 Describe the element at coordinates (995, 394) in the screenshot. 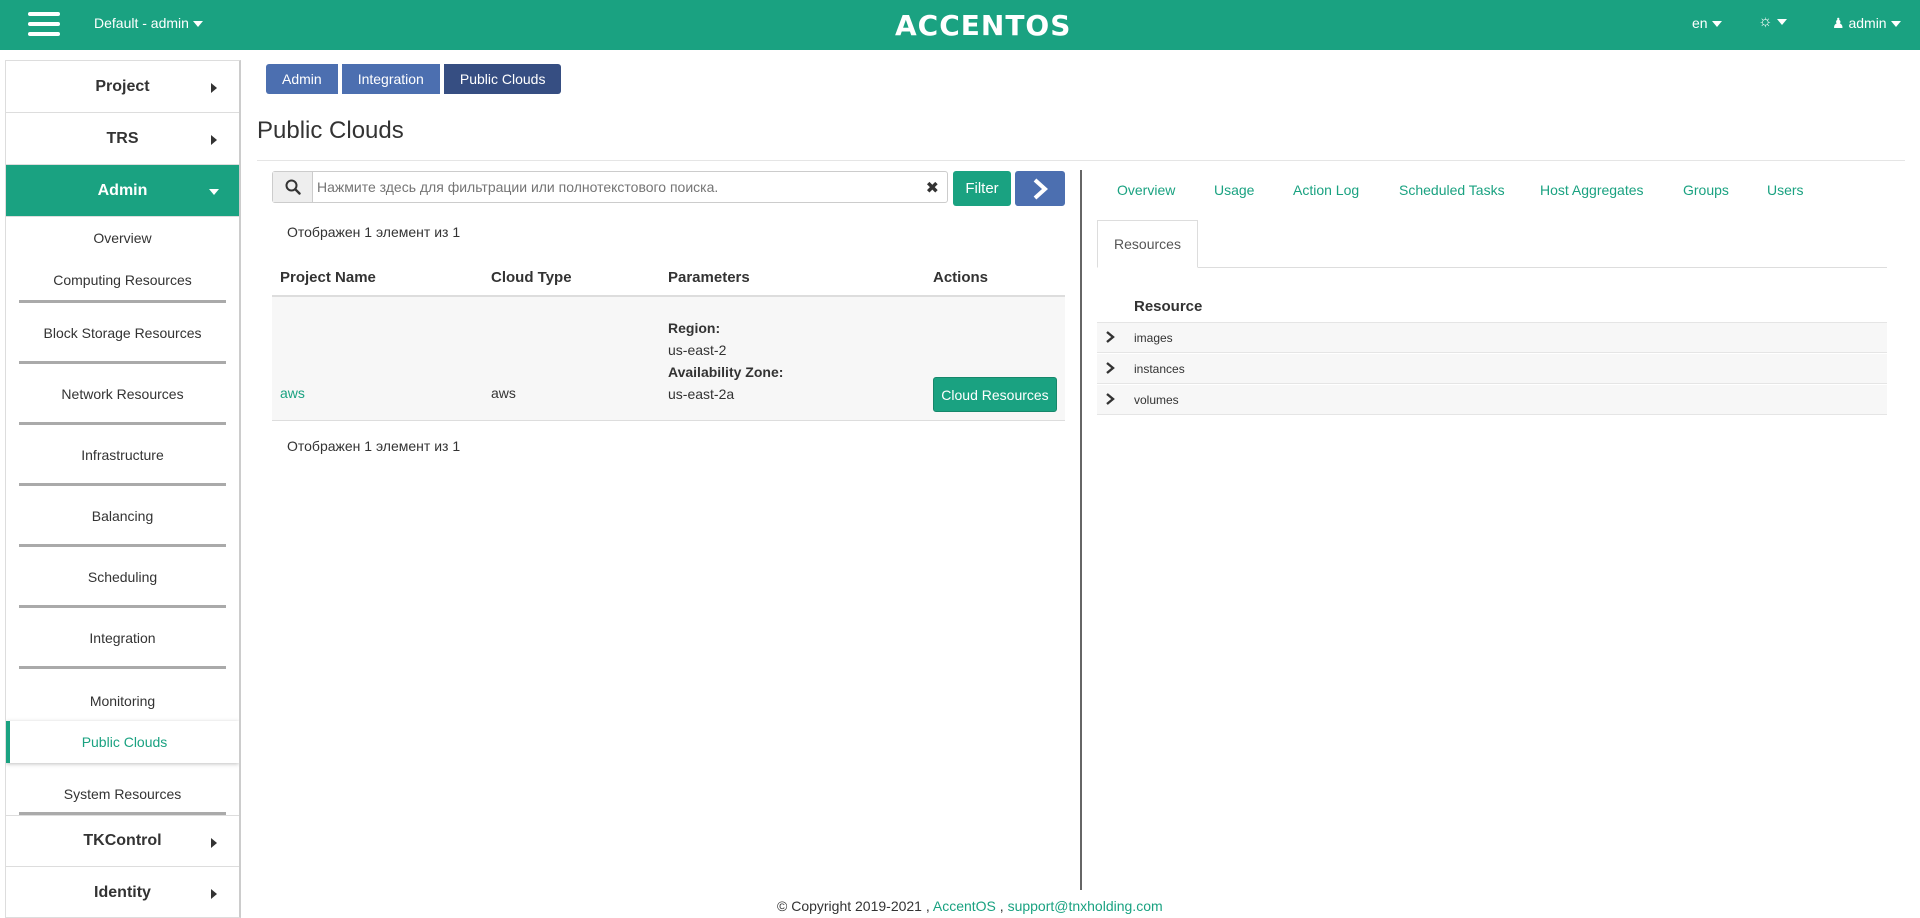

I see `cloud-resources-button: Cloud Resources` at that location.